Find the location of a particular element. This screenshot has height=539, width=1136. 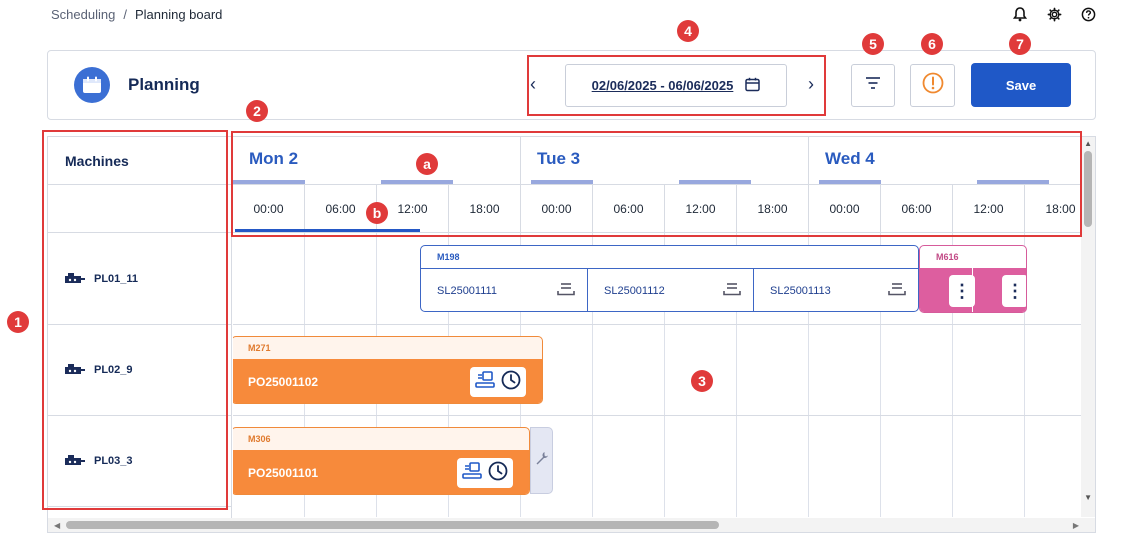

annotation-marker: 4 is located at coordinates (688, 31).